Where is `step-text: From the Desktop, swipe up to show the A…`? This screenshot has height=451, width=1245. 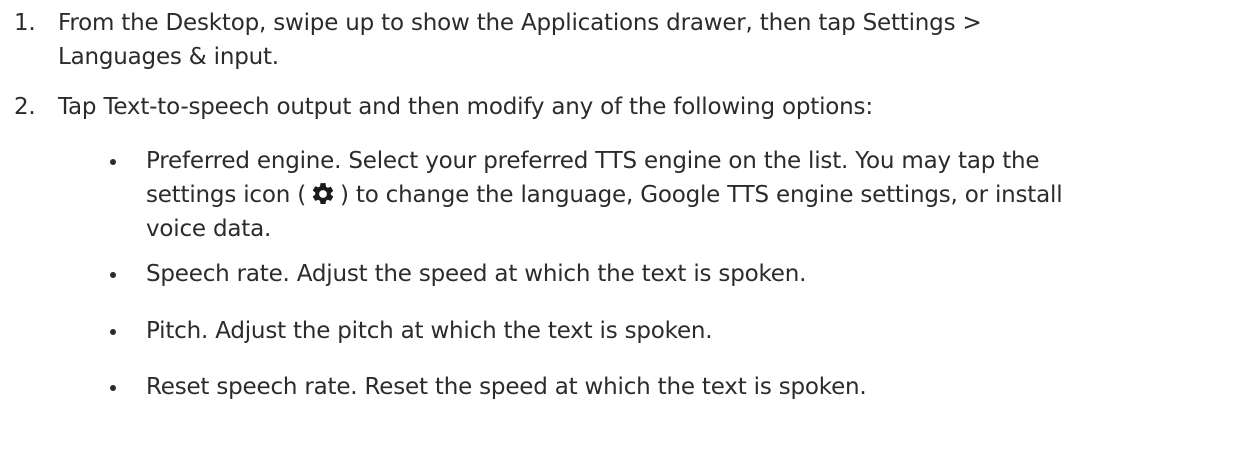 step-text: From the Desktop, swipe up to show the A… is located at coordinates (648, 40).